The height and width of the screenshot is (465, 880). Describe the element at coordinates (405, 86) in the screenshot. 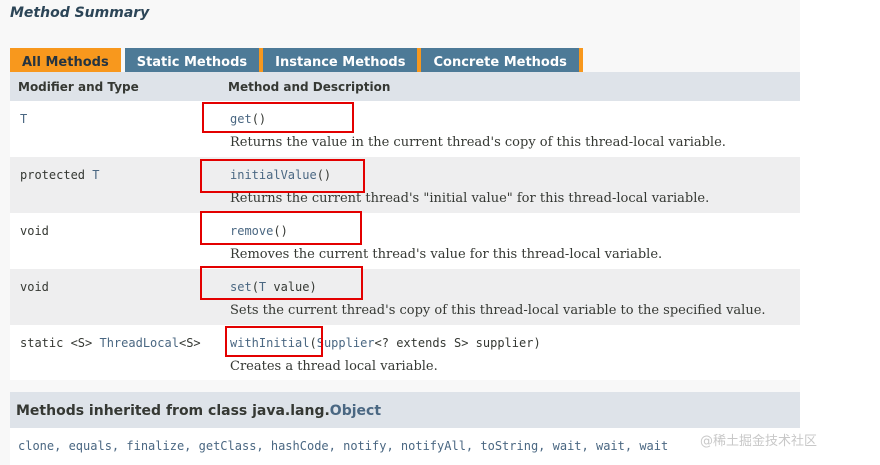

I see `table-header: Modifier and Type Method and Description` at that location.